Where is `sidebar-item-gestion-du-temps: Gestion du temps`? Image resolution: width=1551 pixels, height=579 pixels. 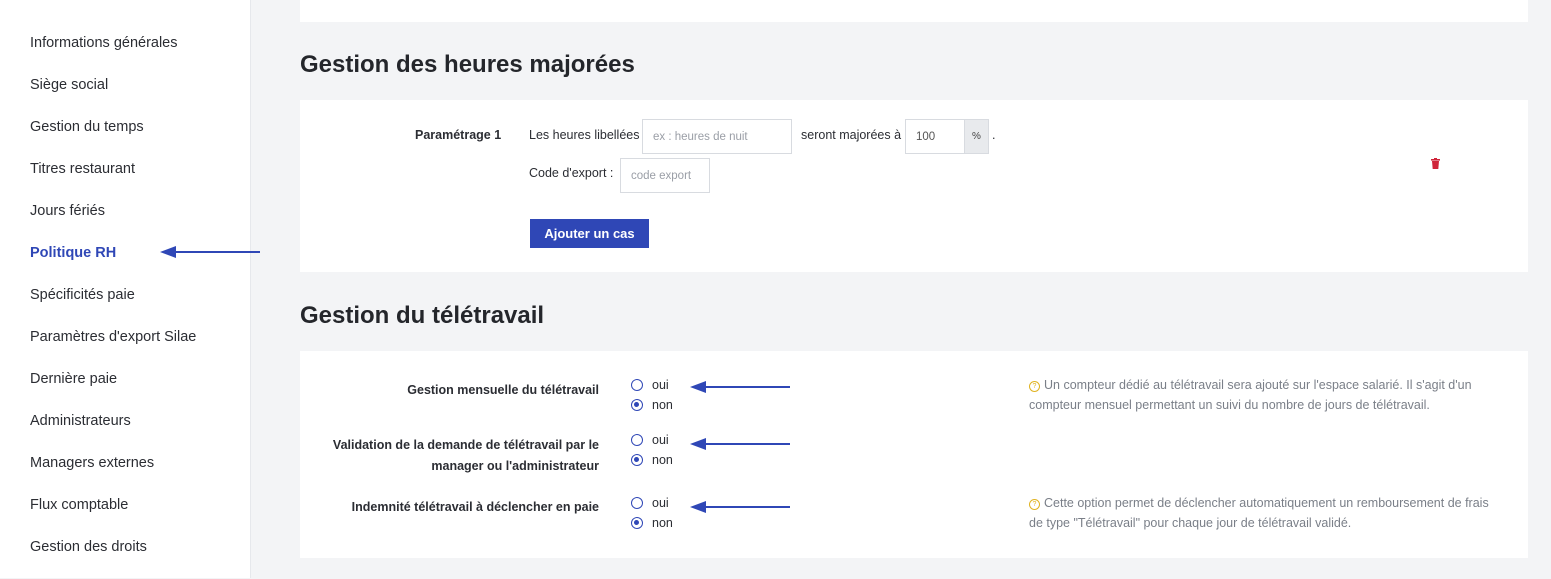 sidebar-item-gestion-du-temps: Gestion du temps is located at coordinates (113, 138).